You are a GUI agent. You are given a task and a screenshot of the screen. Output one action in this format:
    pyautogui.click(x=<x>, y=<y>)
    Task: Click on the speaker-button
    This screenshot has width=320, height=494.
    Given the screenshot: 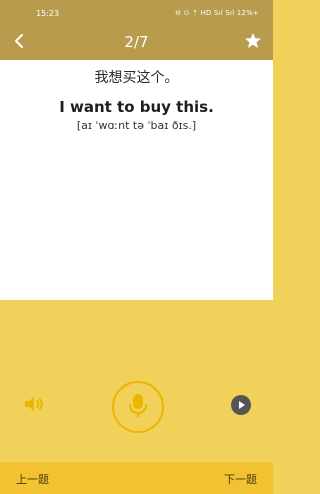 What is the action you would take?
    pyautogui.click(x=34, y=404)
    